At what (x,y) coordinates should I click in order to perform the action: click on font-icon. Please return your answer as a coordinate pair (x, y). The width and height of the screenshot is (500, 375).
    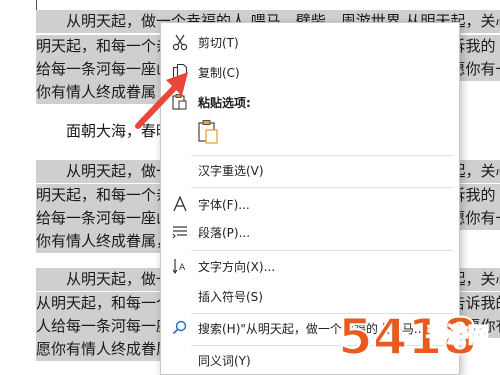
    Looking at the image, I should click on (180, 203).